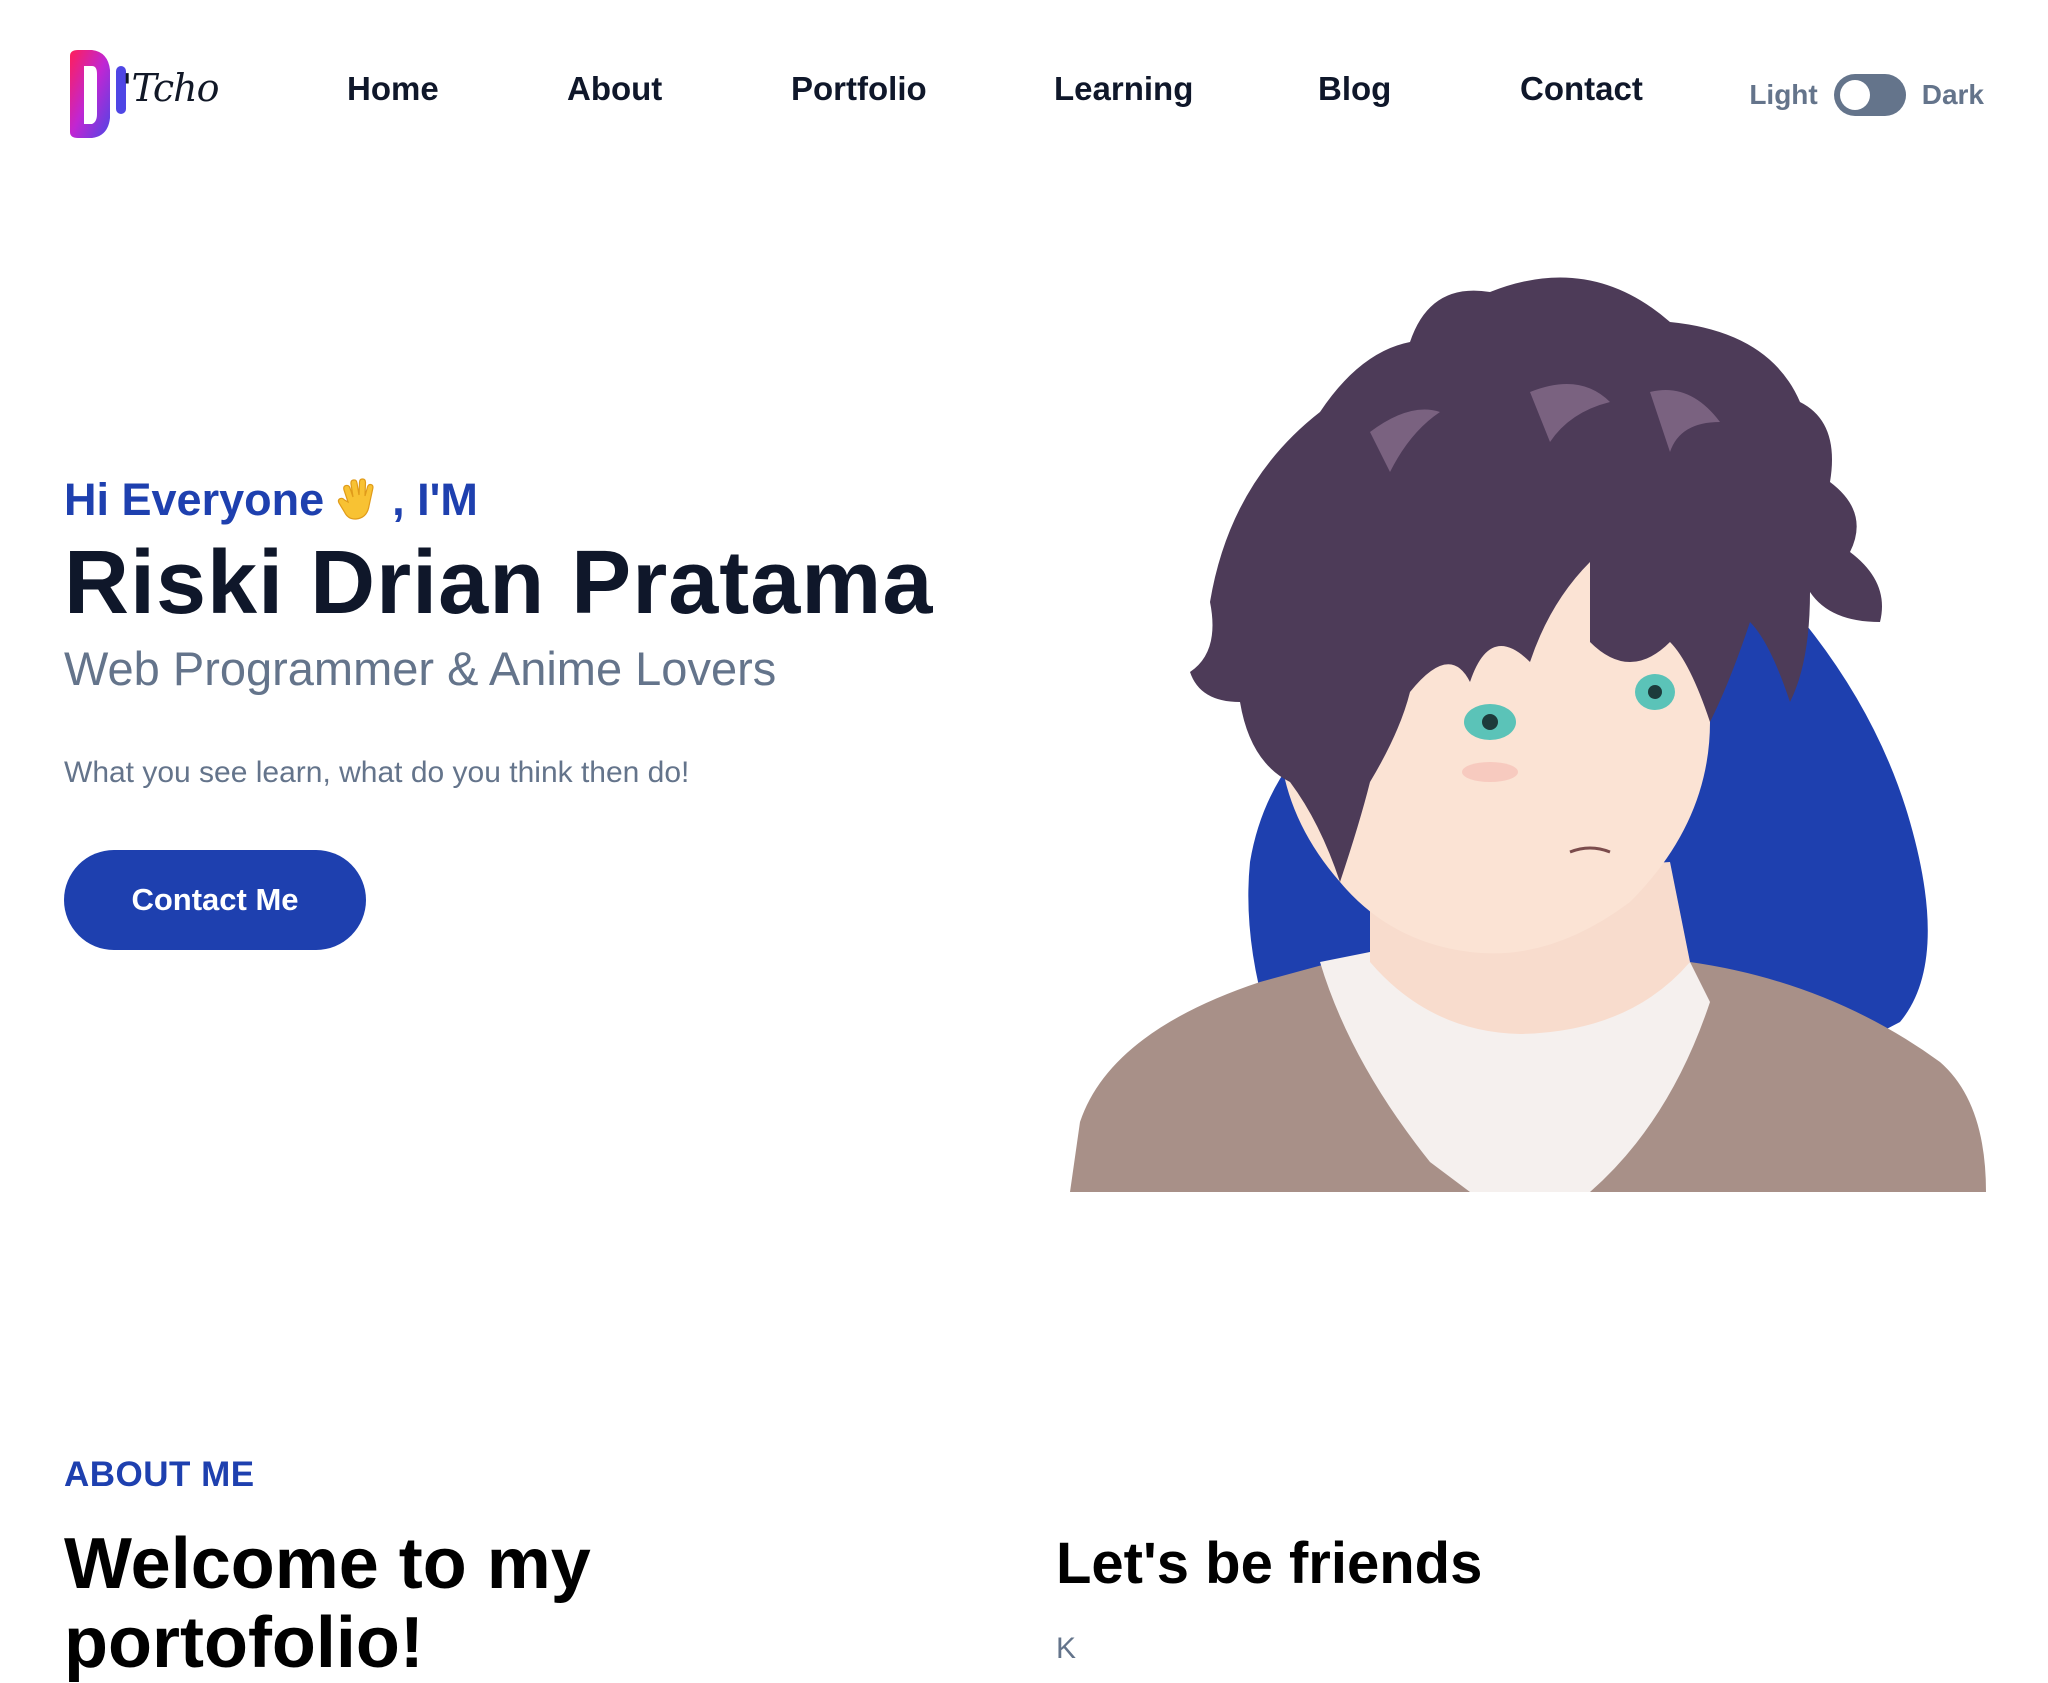 The height and width of the screenshot is (1683, 2048). What do you see at coordinates (1269, 1563) in the screenshot?
I see `friends-title: Let's be friends` at bounding box center [1269, 1563].